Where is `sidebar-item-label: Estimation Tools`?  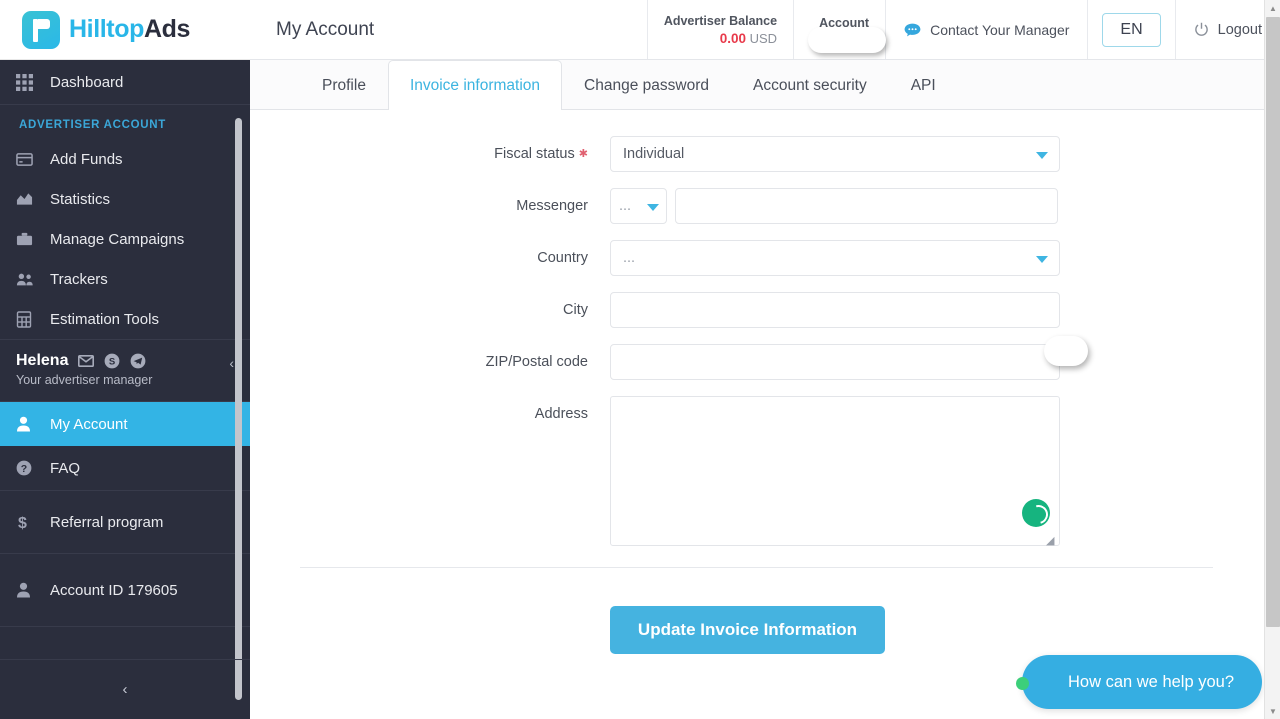
sidebar-item-label: Estimation Tools is located at coordinates (104, 319).